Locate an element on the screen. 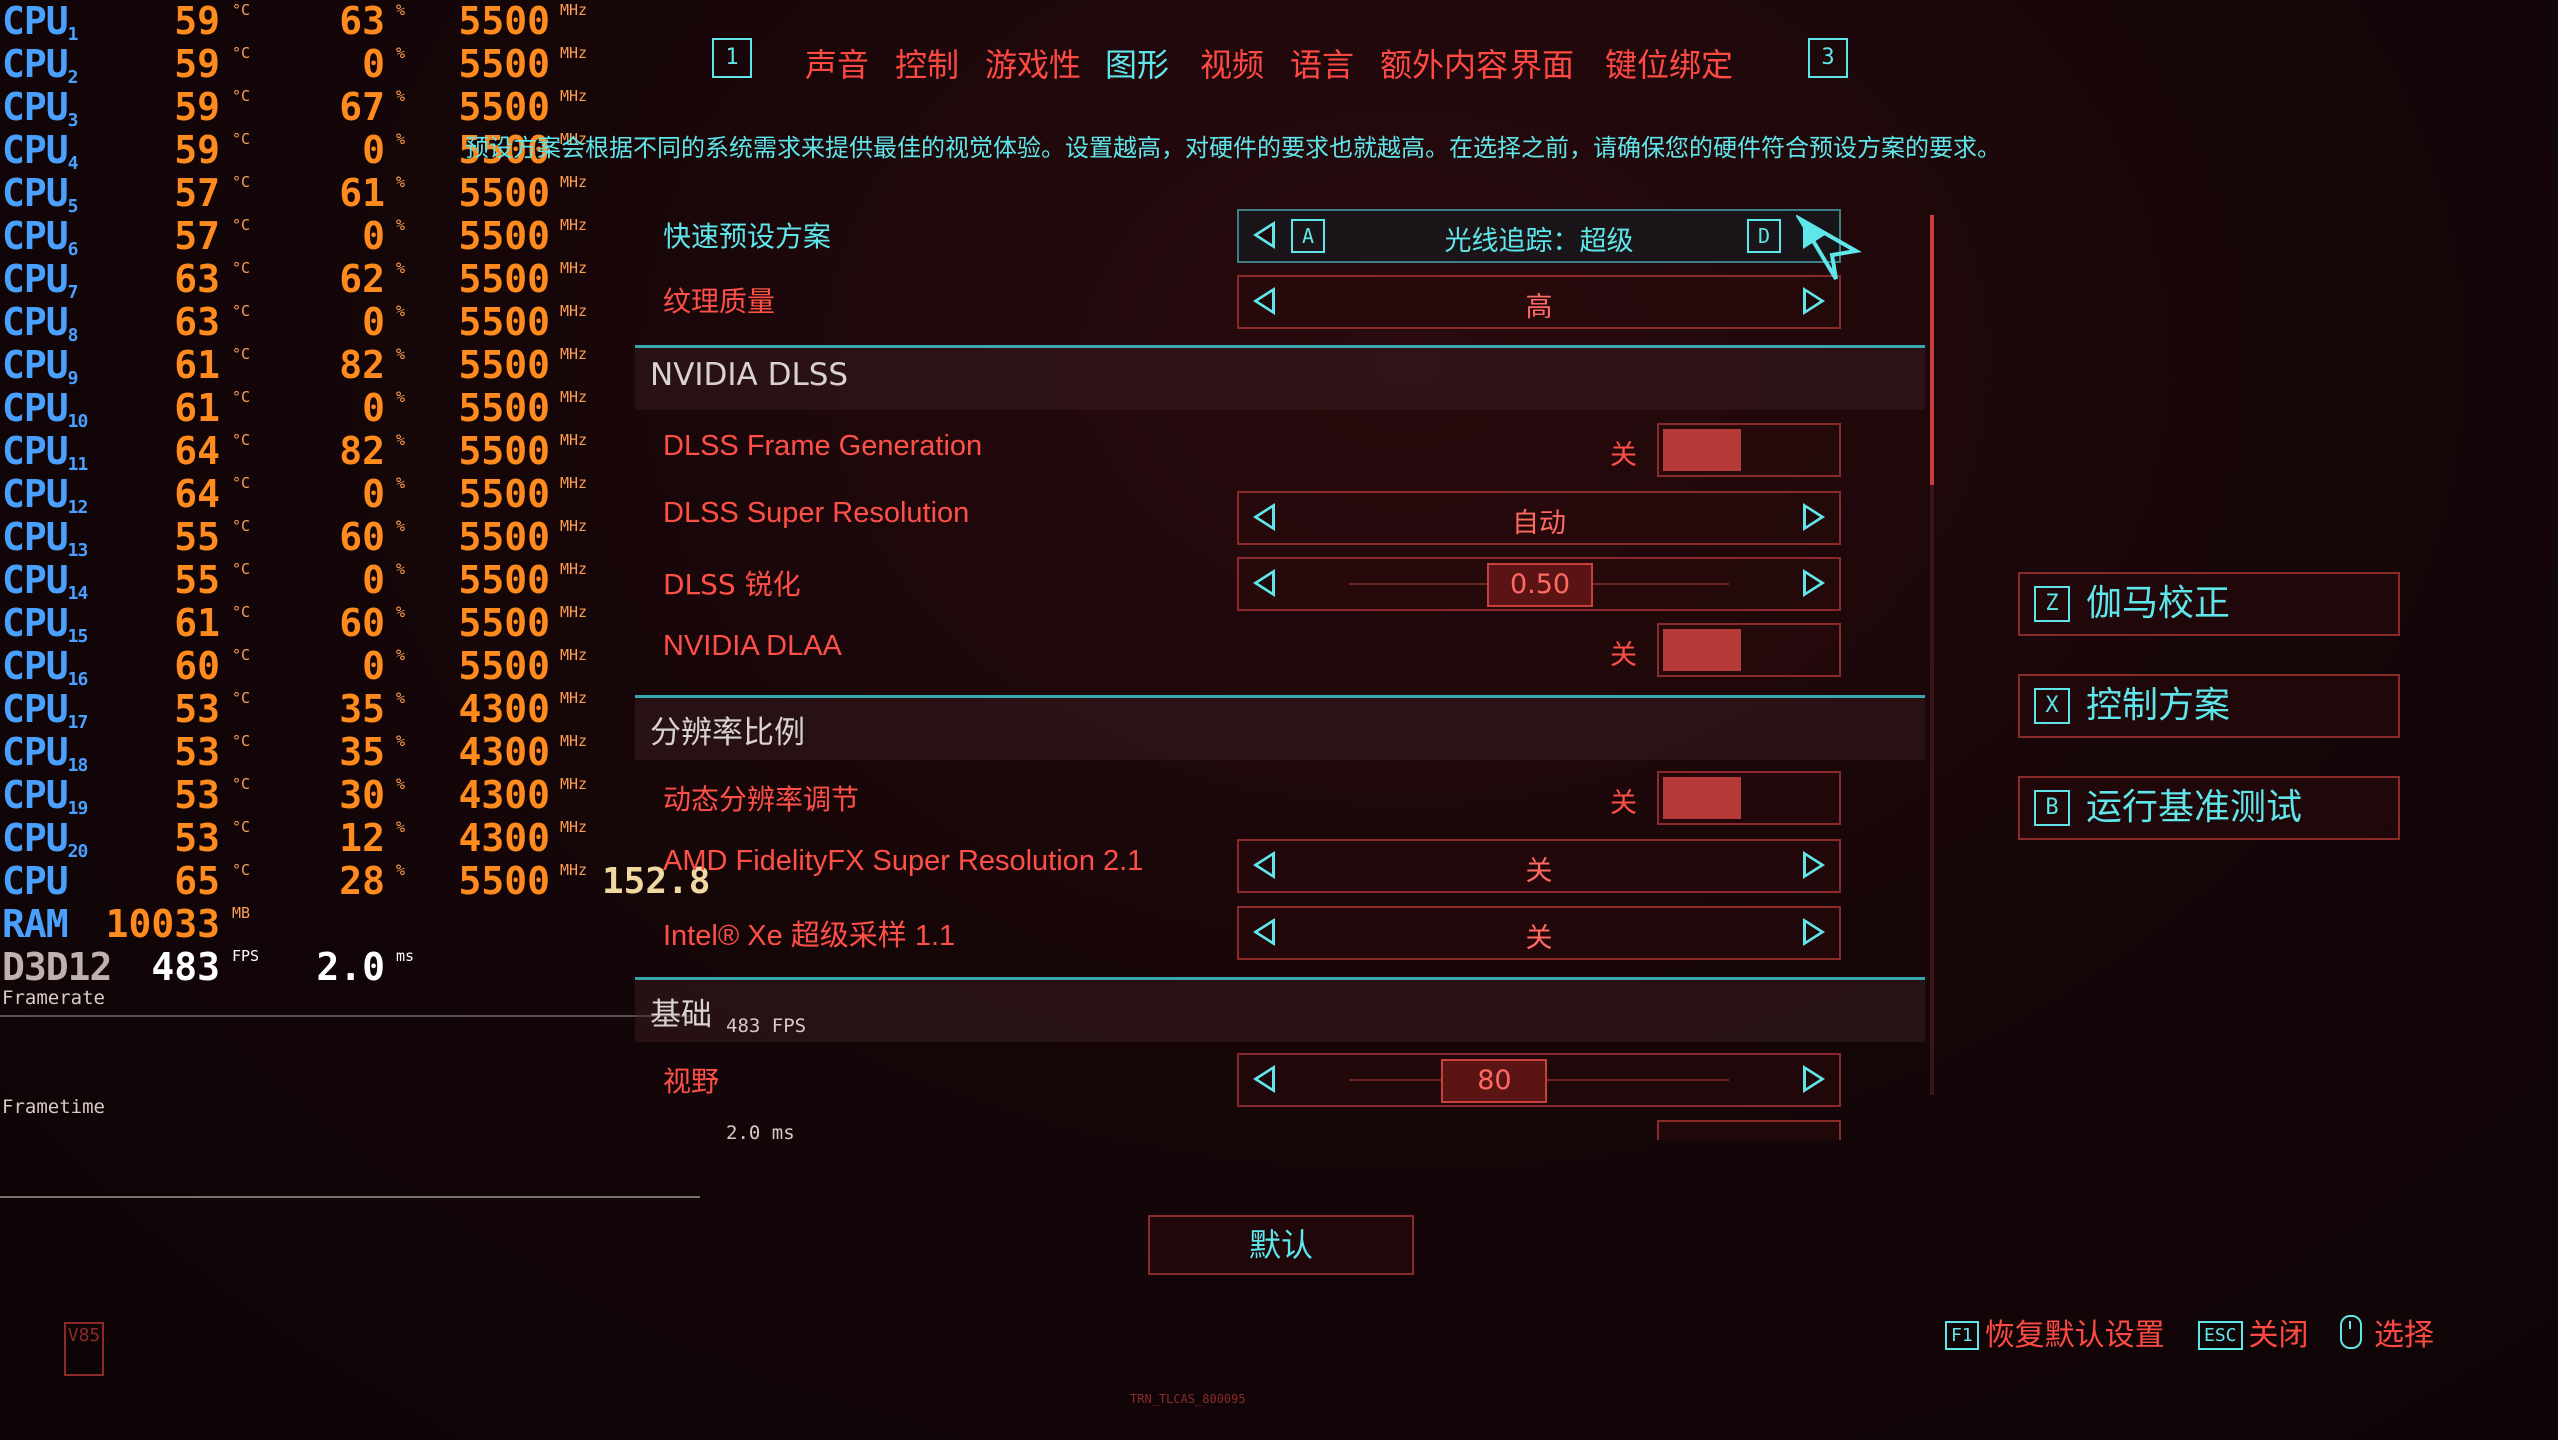 This screenshot has width=2558, height=1440. dlss-sharpen-label: DLSS 锐化 is located at coordinates (732, 584).